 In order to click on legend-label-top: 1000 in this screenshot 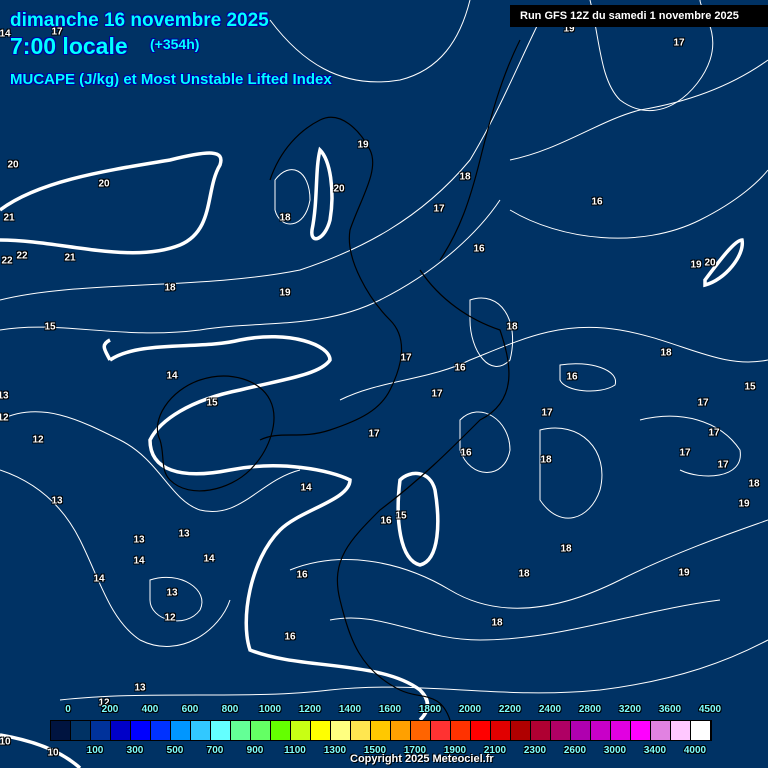, I will do `click(270, 709)`.